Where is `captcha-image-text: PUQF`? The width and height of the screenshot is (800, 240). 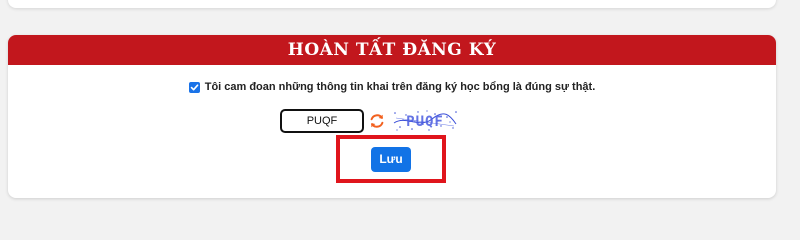 captcha-image-text: PUQF is located at coordinates (425, 122).